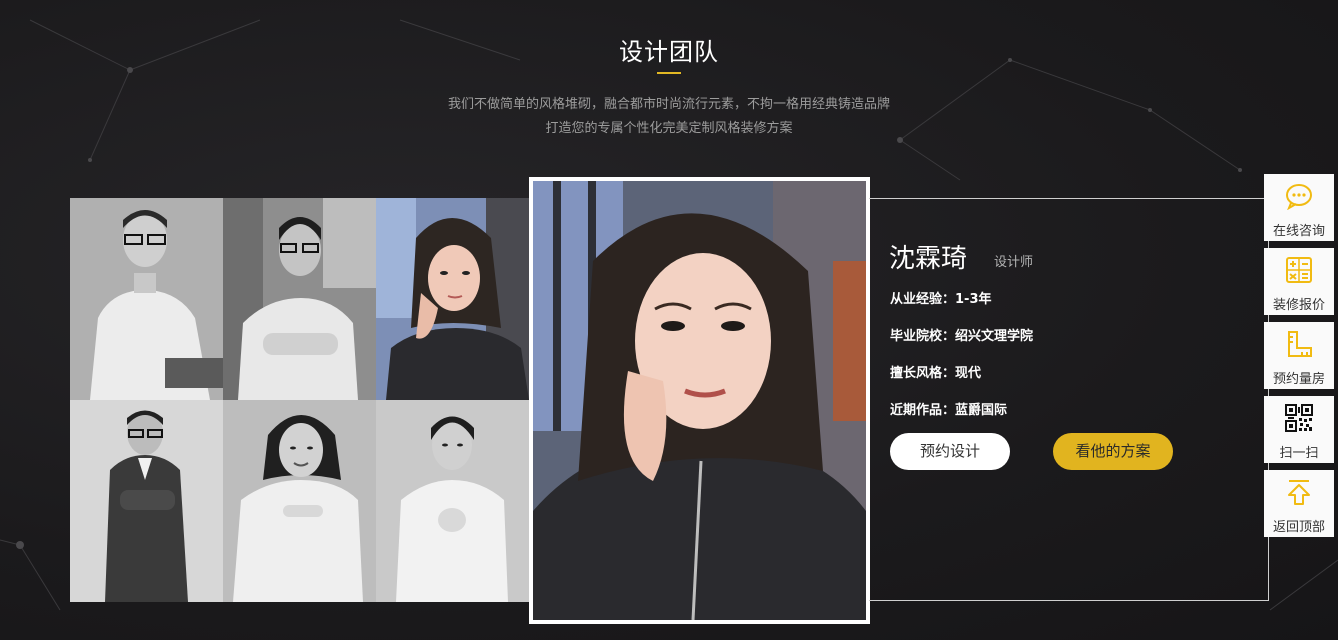  I want to click on section-title: 设计团队, so click(669, 52).